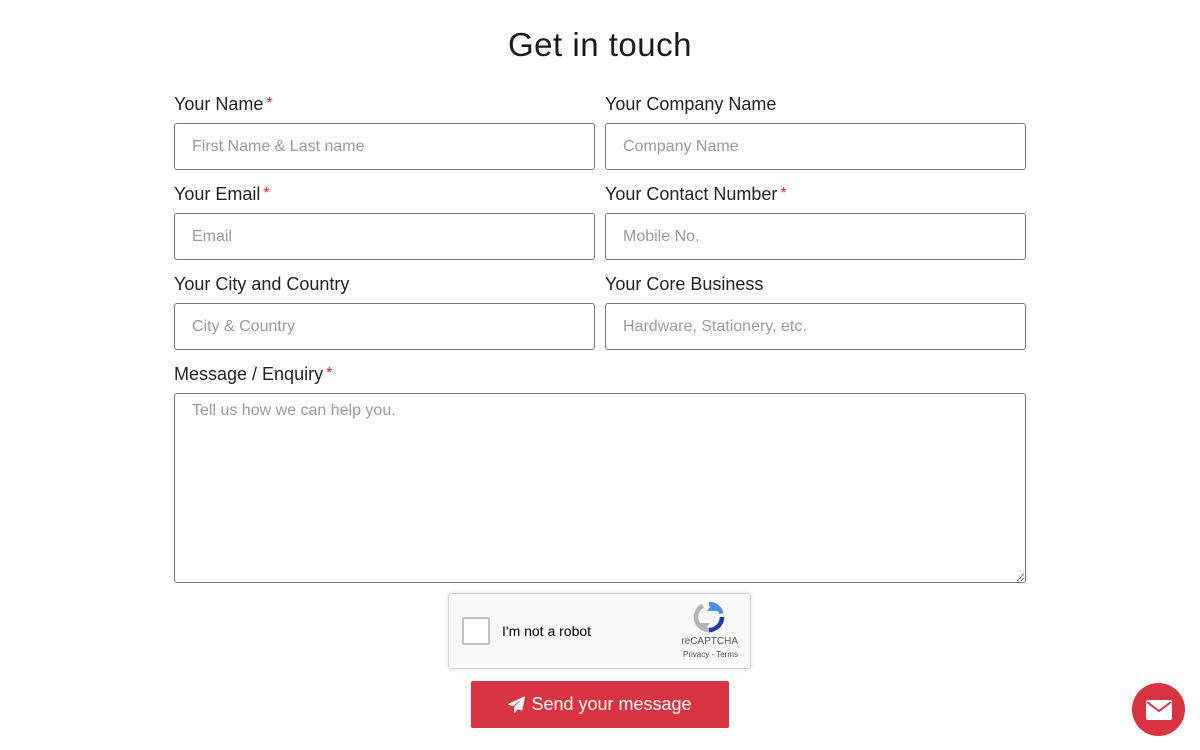 The height and width of the screenshot is (750, 1200). I want to click on city-label-text: Your City and Country, so click(262, 284).